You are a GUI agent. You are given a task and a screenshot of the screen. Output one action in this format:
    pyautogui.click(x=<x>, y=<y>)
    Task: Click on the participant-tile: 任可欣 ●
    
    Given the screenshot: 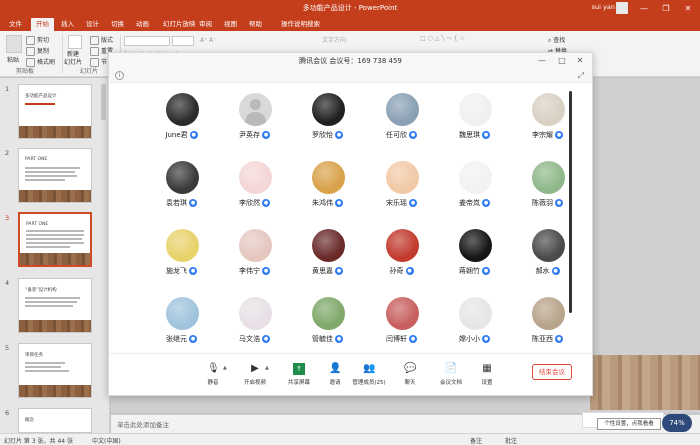 What is the action you would take?
    pyautogui.click(x=401, y=116)
    